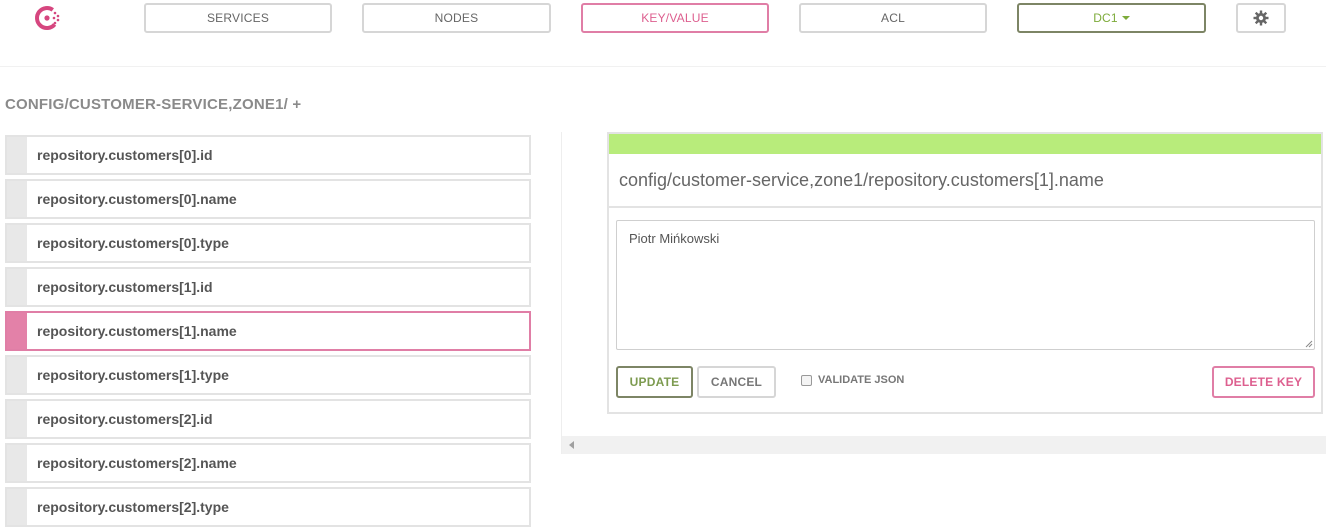 This screenshot has height=531, width=1326. What do you see at coordinates (268, 419) in the screenshot?
I see `key-list-item: repository.customers[2].id` at bounding box center [268, 419].